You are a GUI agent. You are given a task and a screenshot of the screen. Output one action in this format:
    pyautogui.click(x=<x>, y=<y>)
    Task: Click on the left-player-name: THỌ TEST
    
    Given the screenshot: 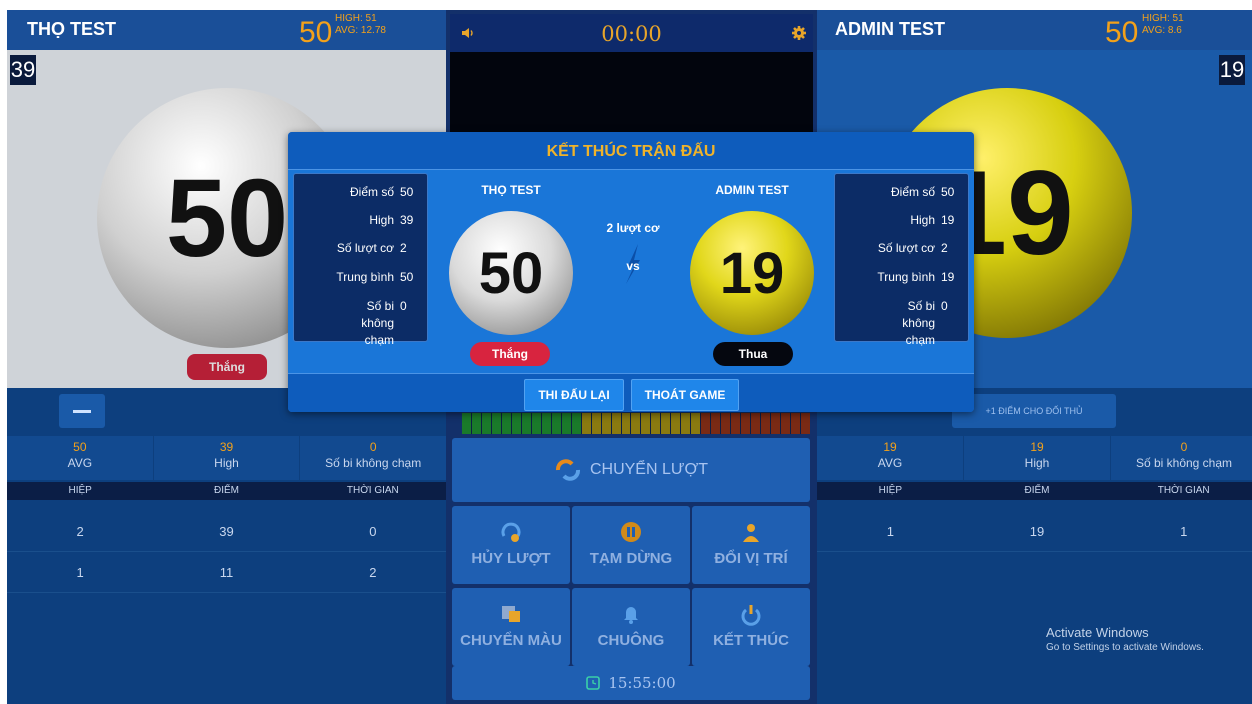 What is the action you would take?
    pyautogui.click(x=71, y=29)
    